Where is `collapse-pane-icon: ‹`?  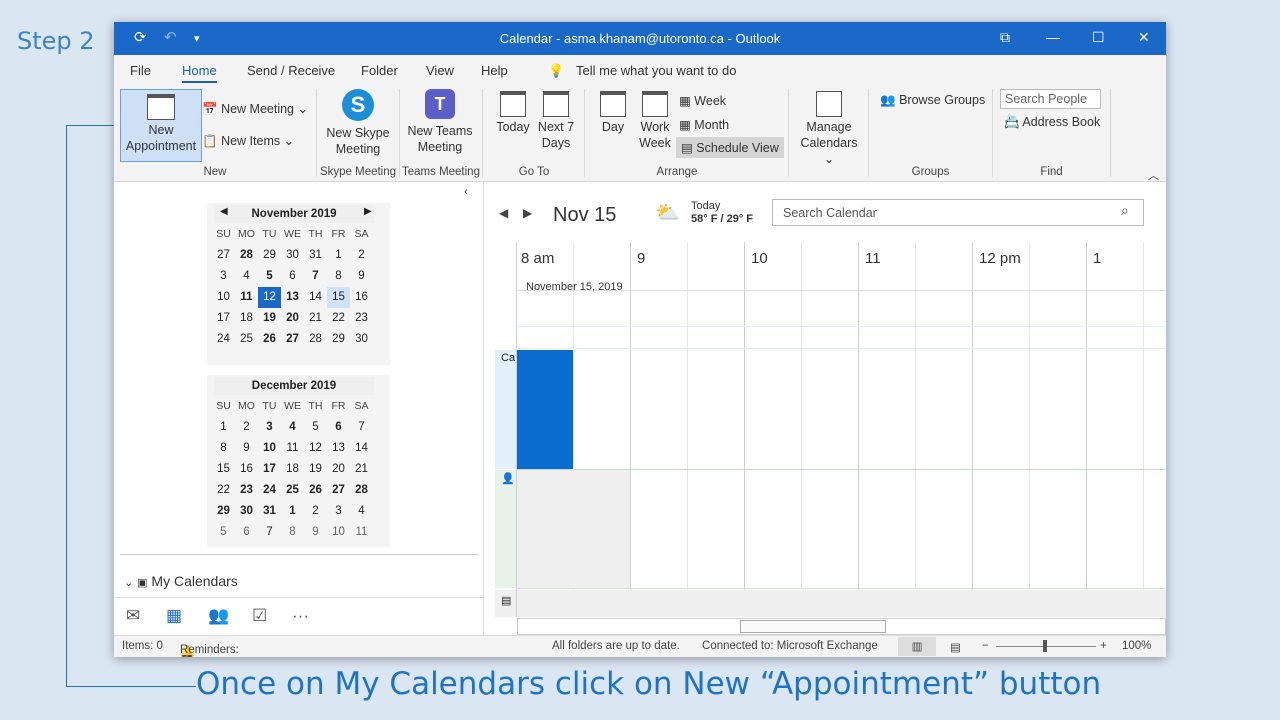 collapse-pane-icon: ‹ is located at coordinates (466, 191).